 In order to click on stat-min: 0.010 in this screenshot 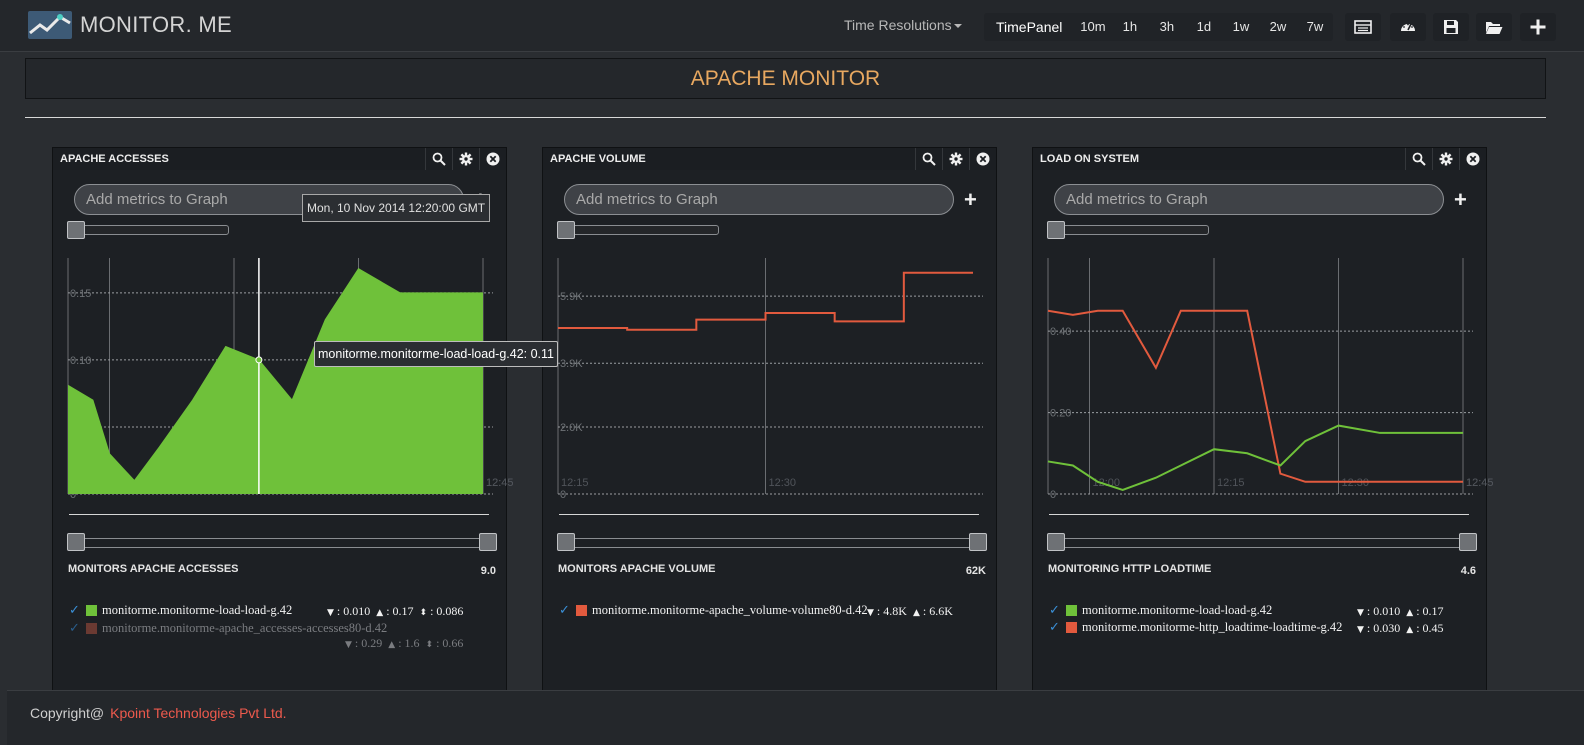, I will do `click(1387, 611)`.